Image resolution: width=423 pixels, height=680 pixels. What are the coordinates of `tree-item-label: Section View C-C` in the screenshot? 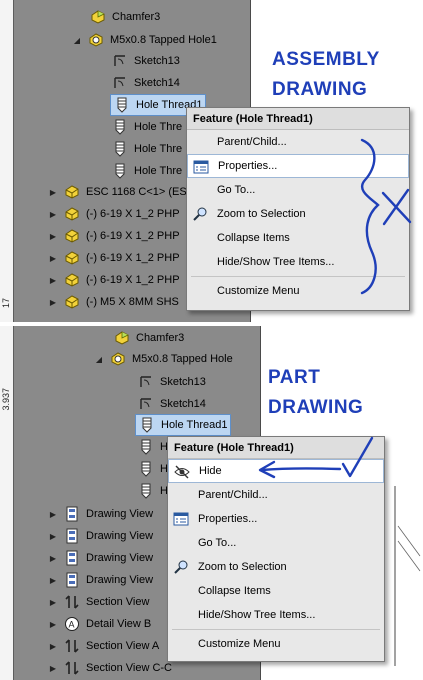 It's located at (129, 668).